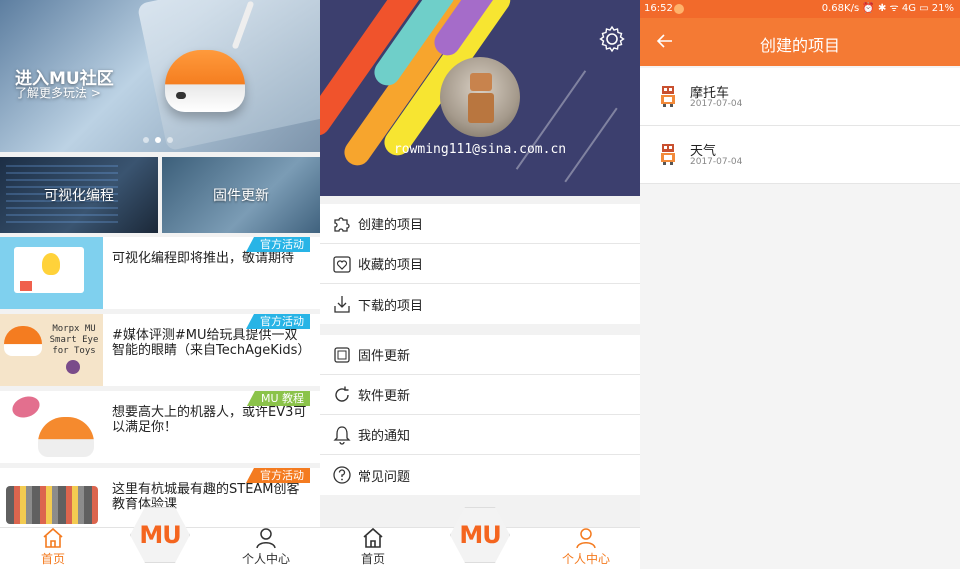 The image size is (960, 569). Describe the element at coordinates (384, 396) in the screenshot. I see `menu-label: 软件更新` at that location.